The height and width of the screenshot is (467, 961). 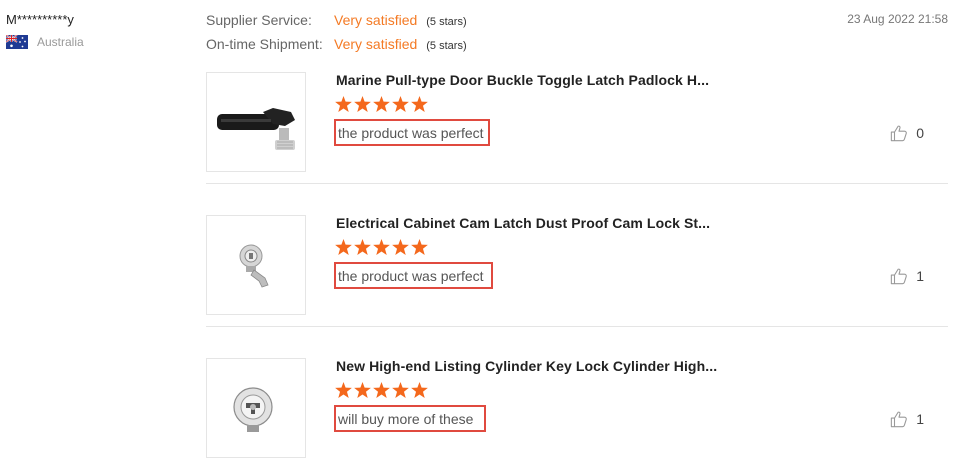 What do you see at coordinates (60, 42) in the screenshot?
I see `reviewer-country-name: Australia` at bounding box center [60, 42].